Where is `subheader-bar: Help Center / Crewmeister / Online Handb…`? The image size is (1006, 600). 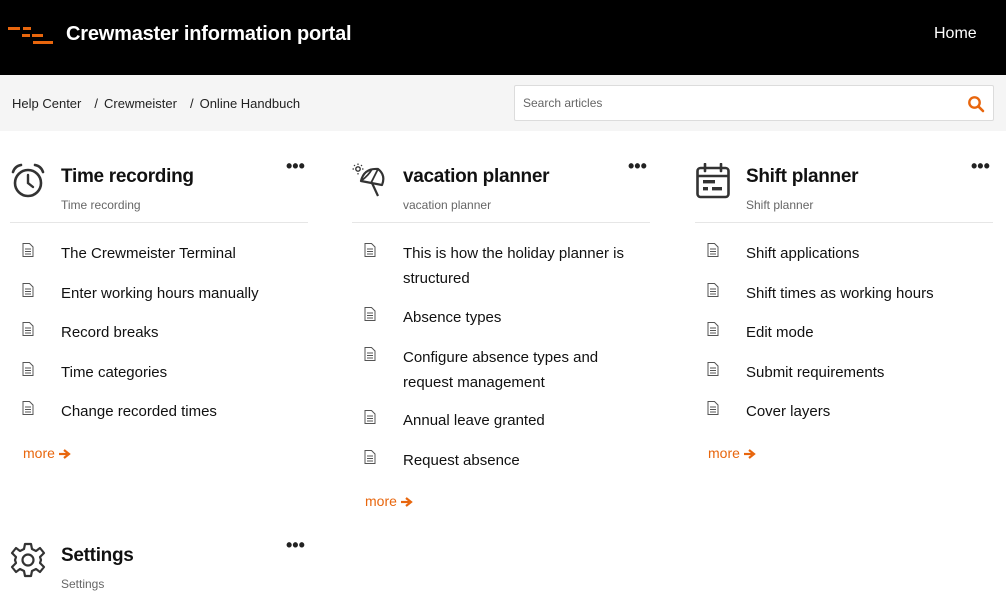
subheader-bar: Help Center / Crewmeister / Online Handb… is located at coordinates (503, 103).